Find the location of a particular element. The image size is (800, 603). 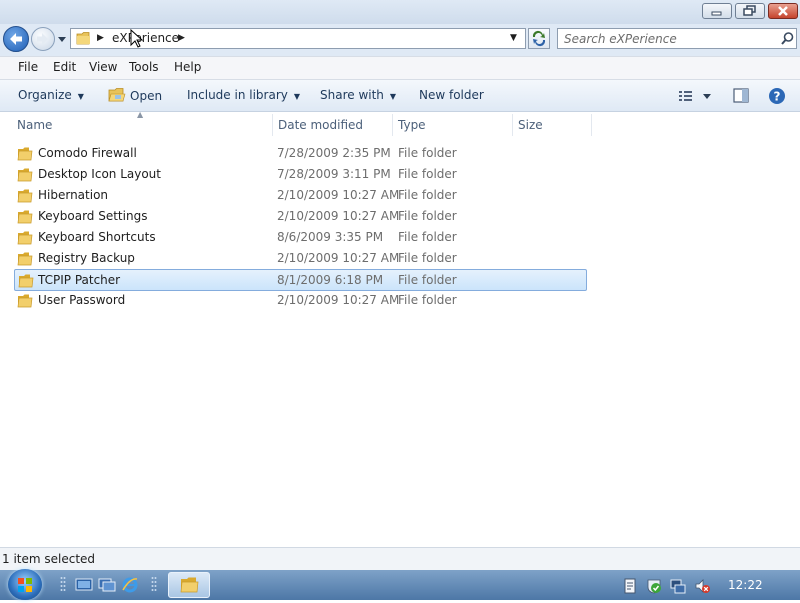

close-button is located at coordinates (783, 11).